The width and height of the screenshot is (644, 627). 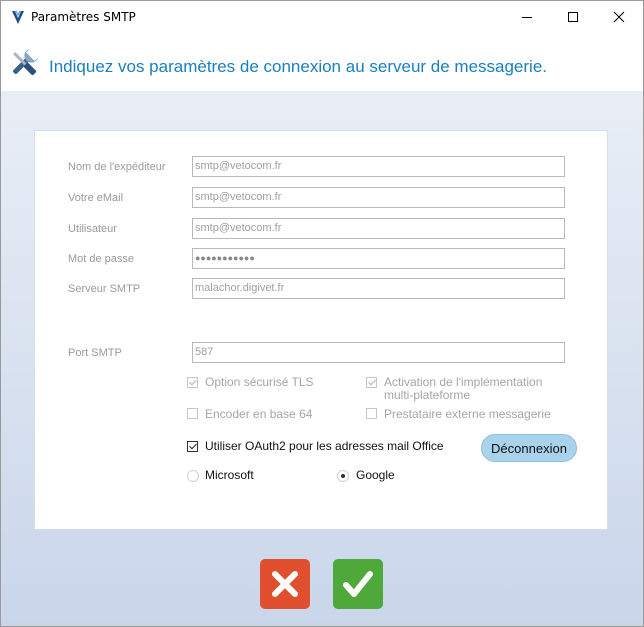 I want to click on x-icon, so click(x=285, y=584).